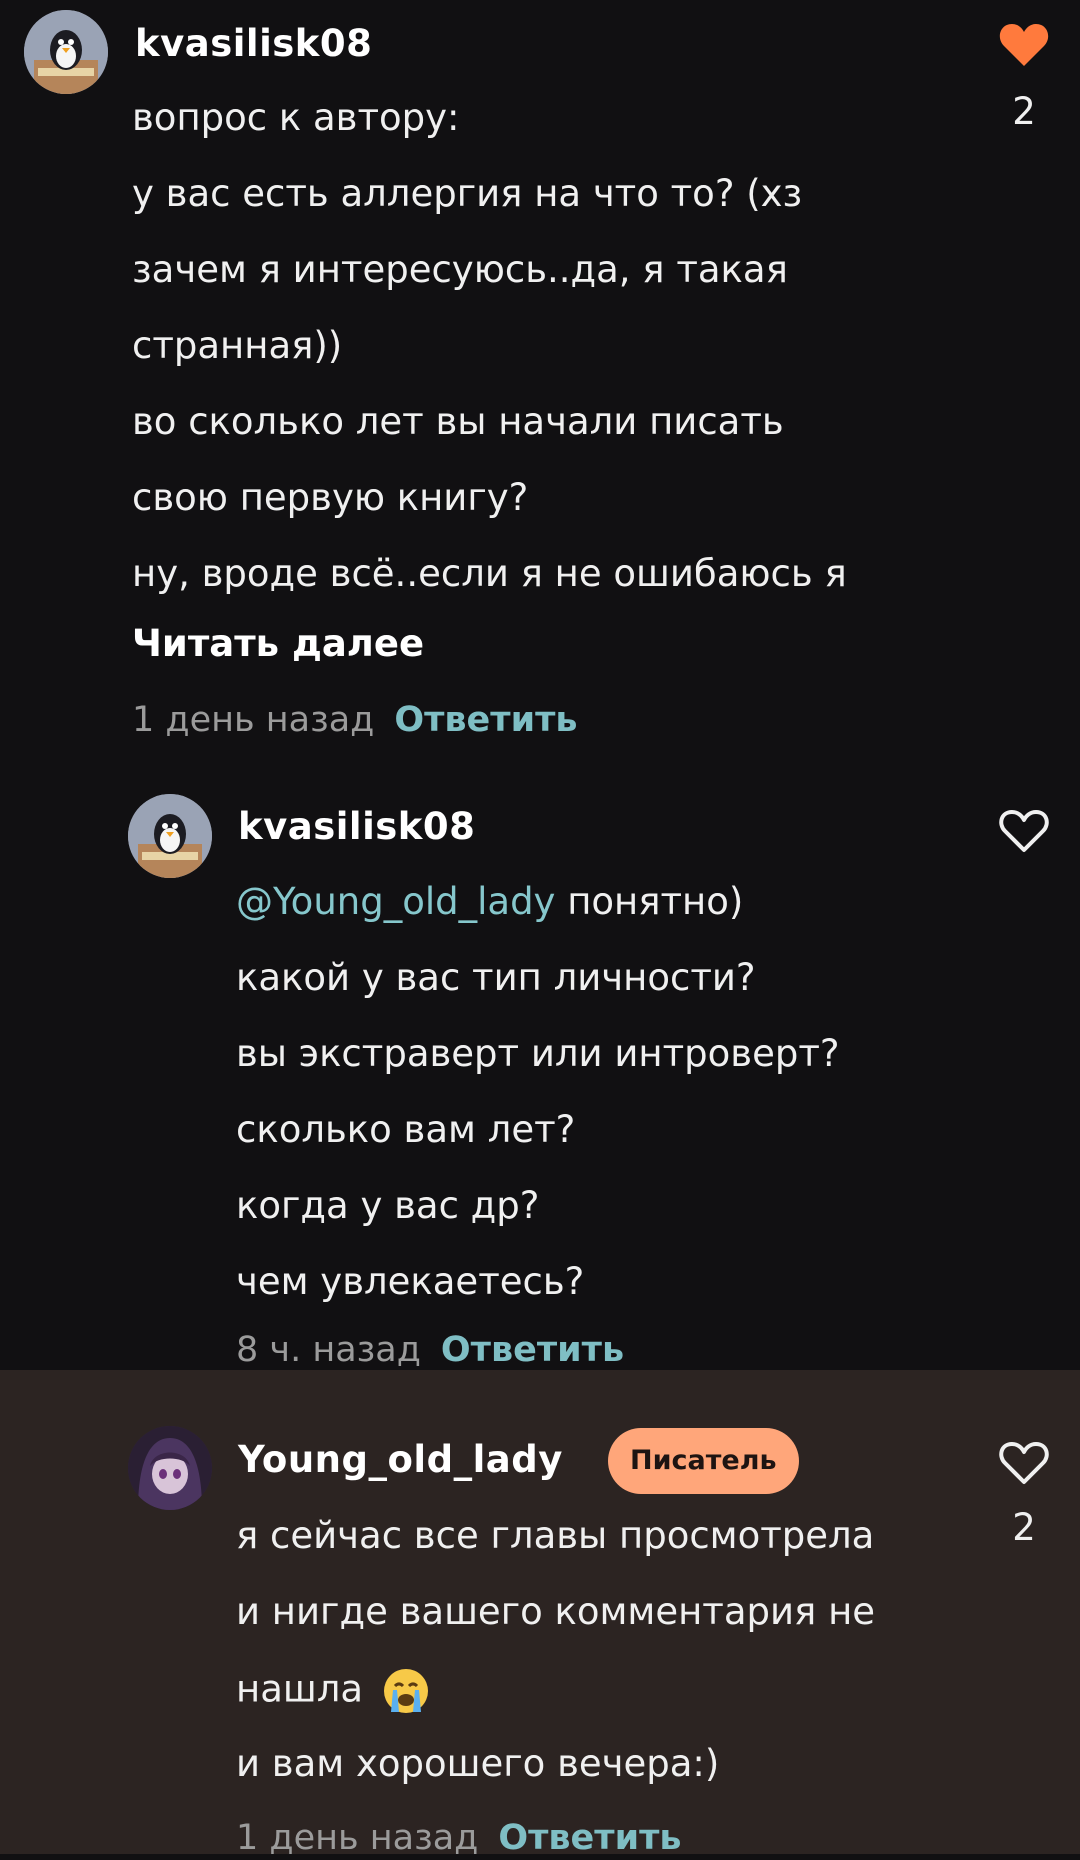 The height and width of the screenshot is (1860, 1080). Describe the element at coordinates (556, 1611) in the screenshot. I see `comment-text-line: и нигде вашего комментария не` at that location.